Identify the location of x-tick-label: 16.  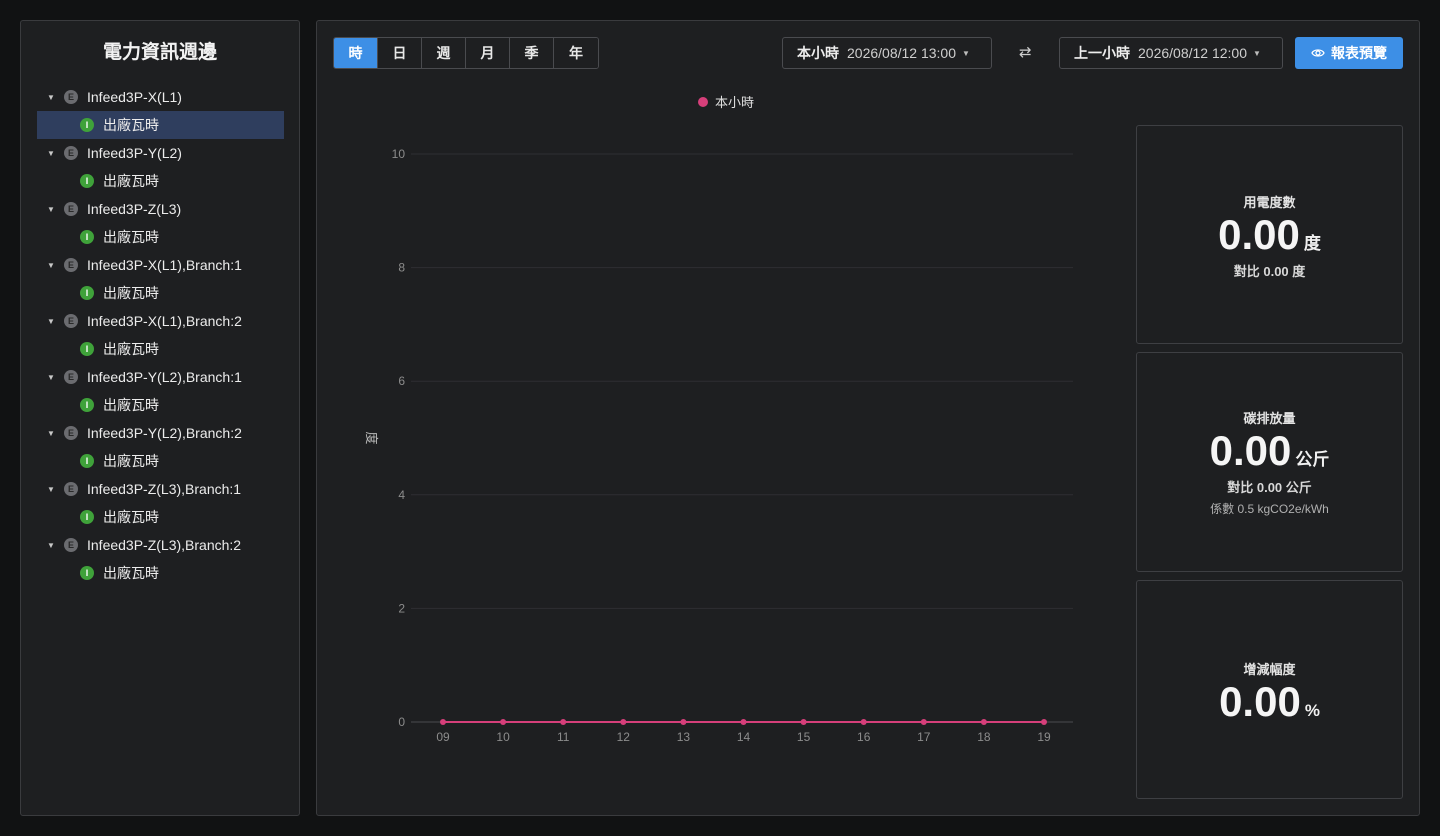
(864, 737).